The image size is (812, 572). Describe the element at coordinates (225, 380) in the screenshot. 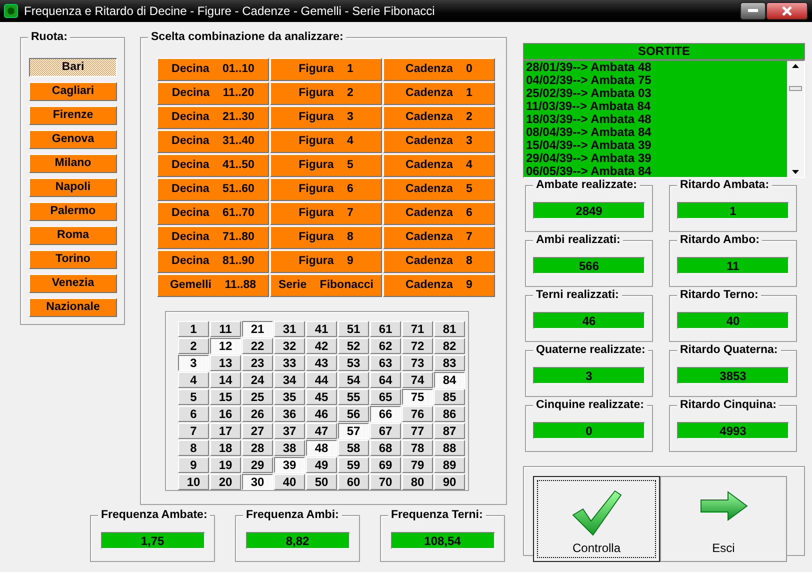

I see `number-button: 14` at that location.